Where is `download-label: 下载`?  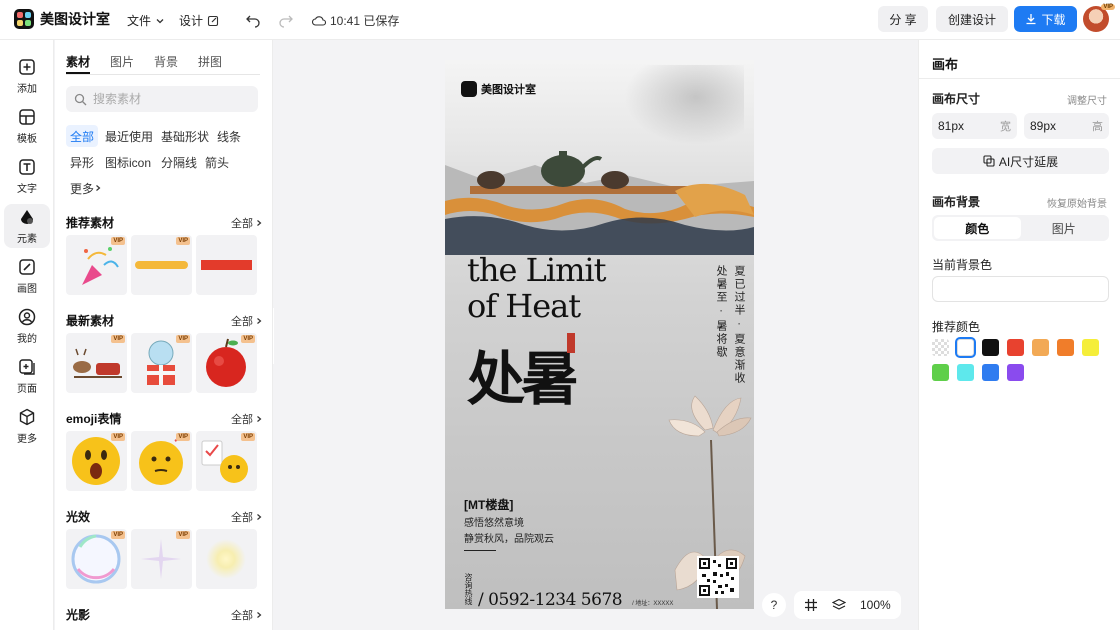
download-label: 下载 is located at coordinates (1053, 19).